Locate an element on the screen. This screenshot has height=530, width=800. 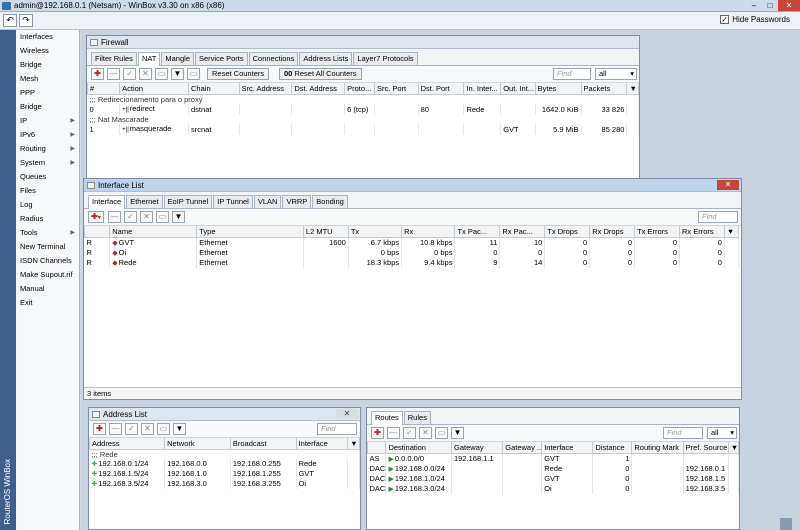
column-header: Routing Mark is located at coordinates (657, 448).